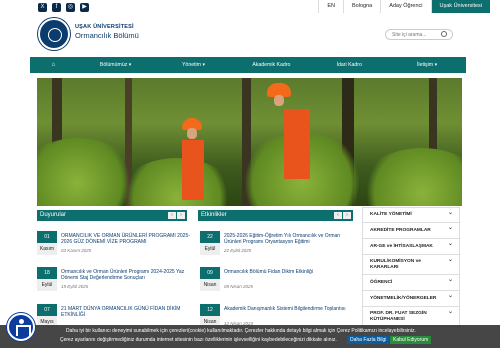 The image size is (500, 348). What do you see at coordinates (53, 65) in the screenshot?
I see `home-icon: ⌂` at bounding box center [53, 65].